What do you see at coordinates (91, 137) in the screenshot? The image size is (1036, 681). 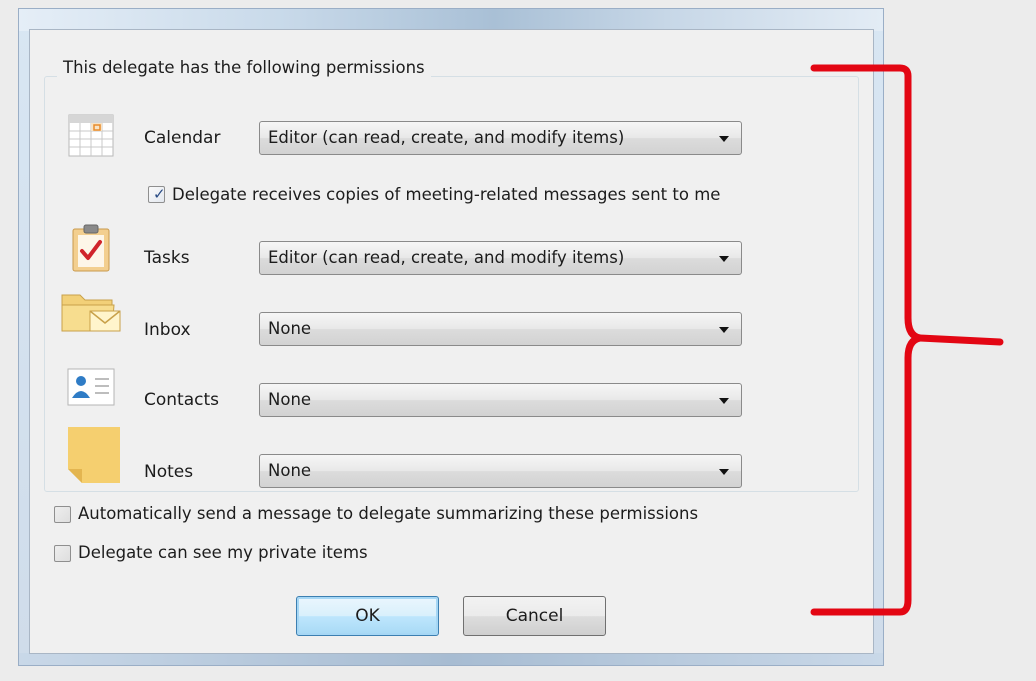 I see `calendar-icon` at bounding box center [91, 137].